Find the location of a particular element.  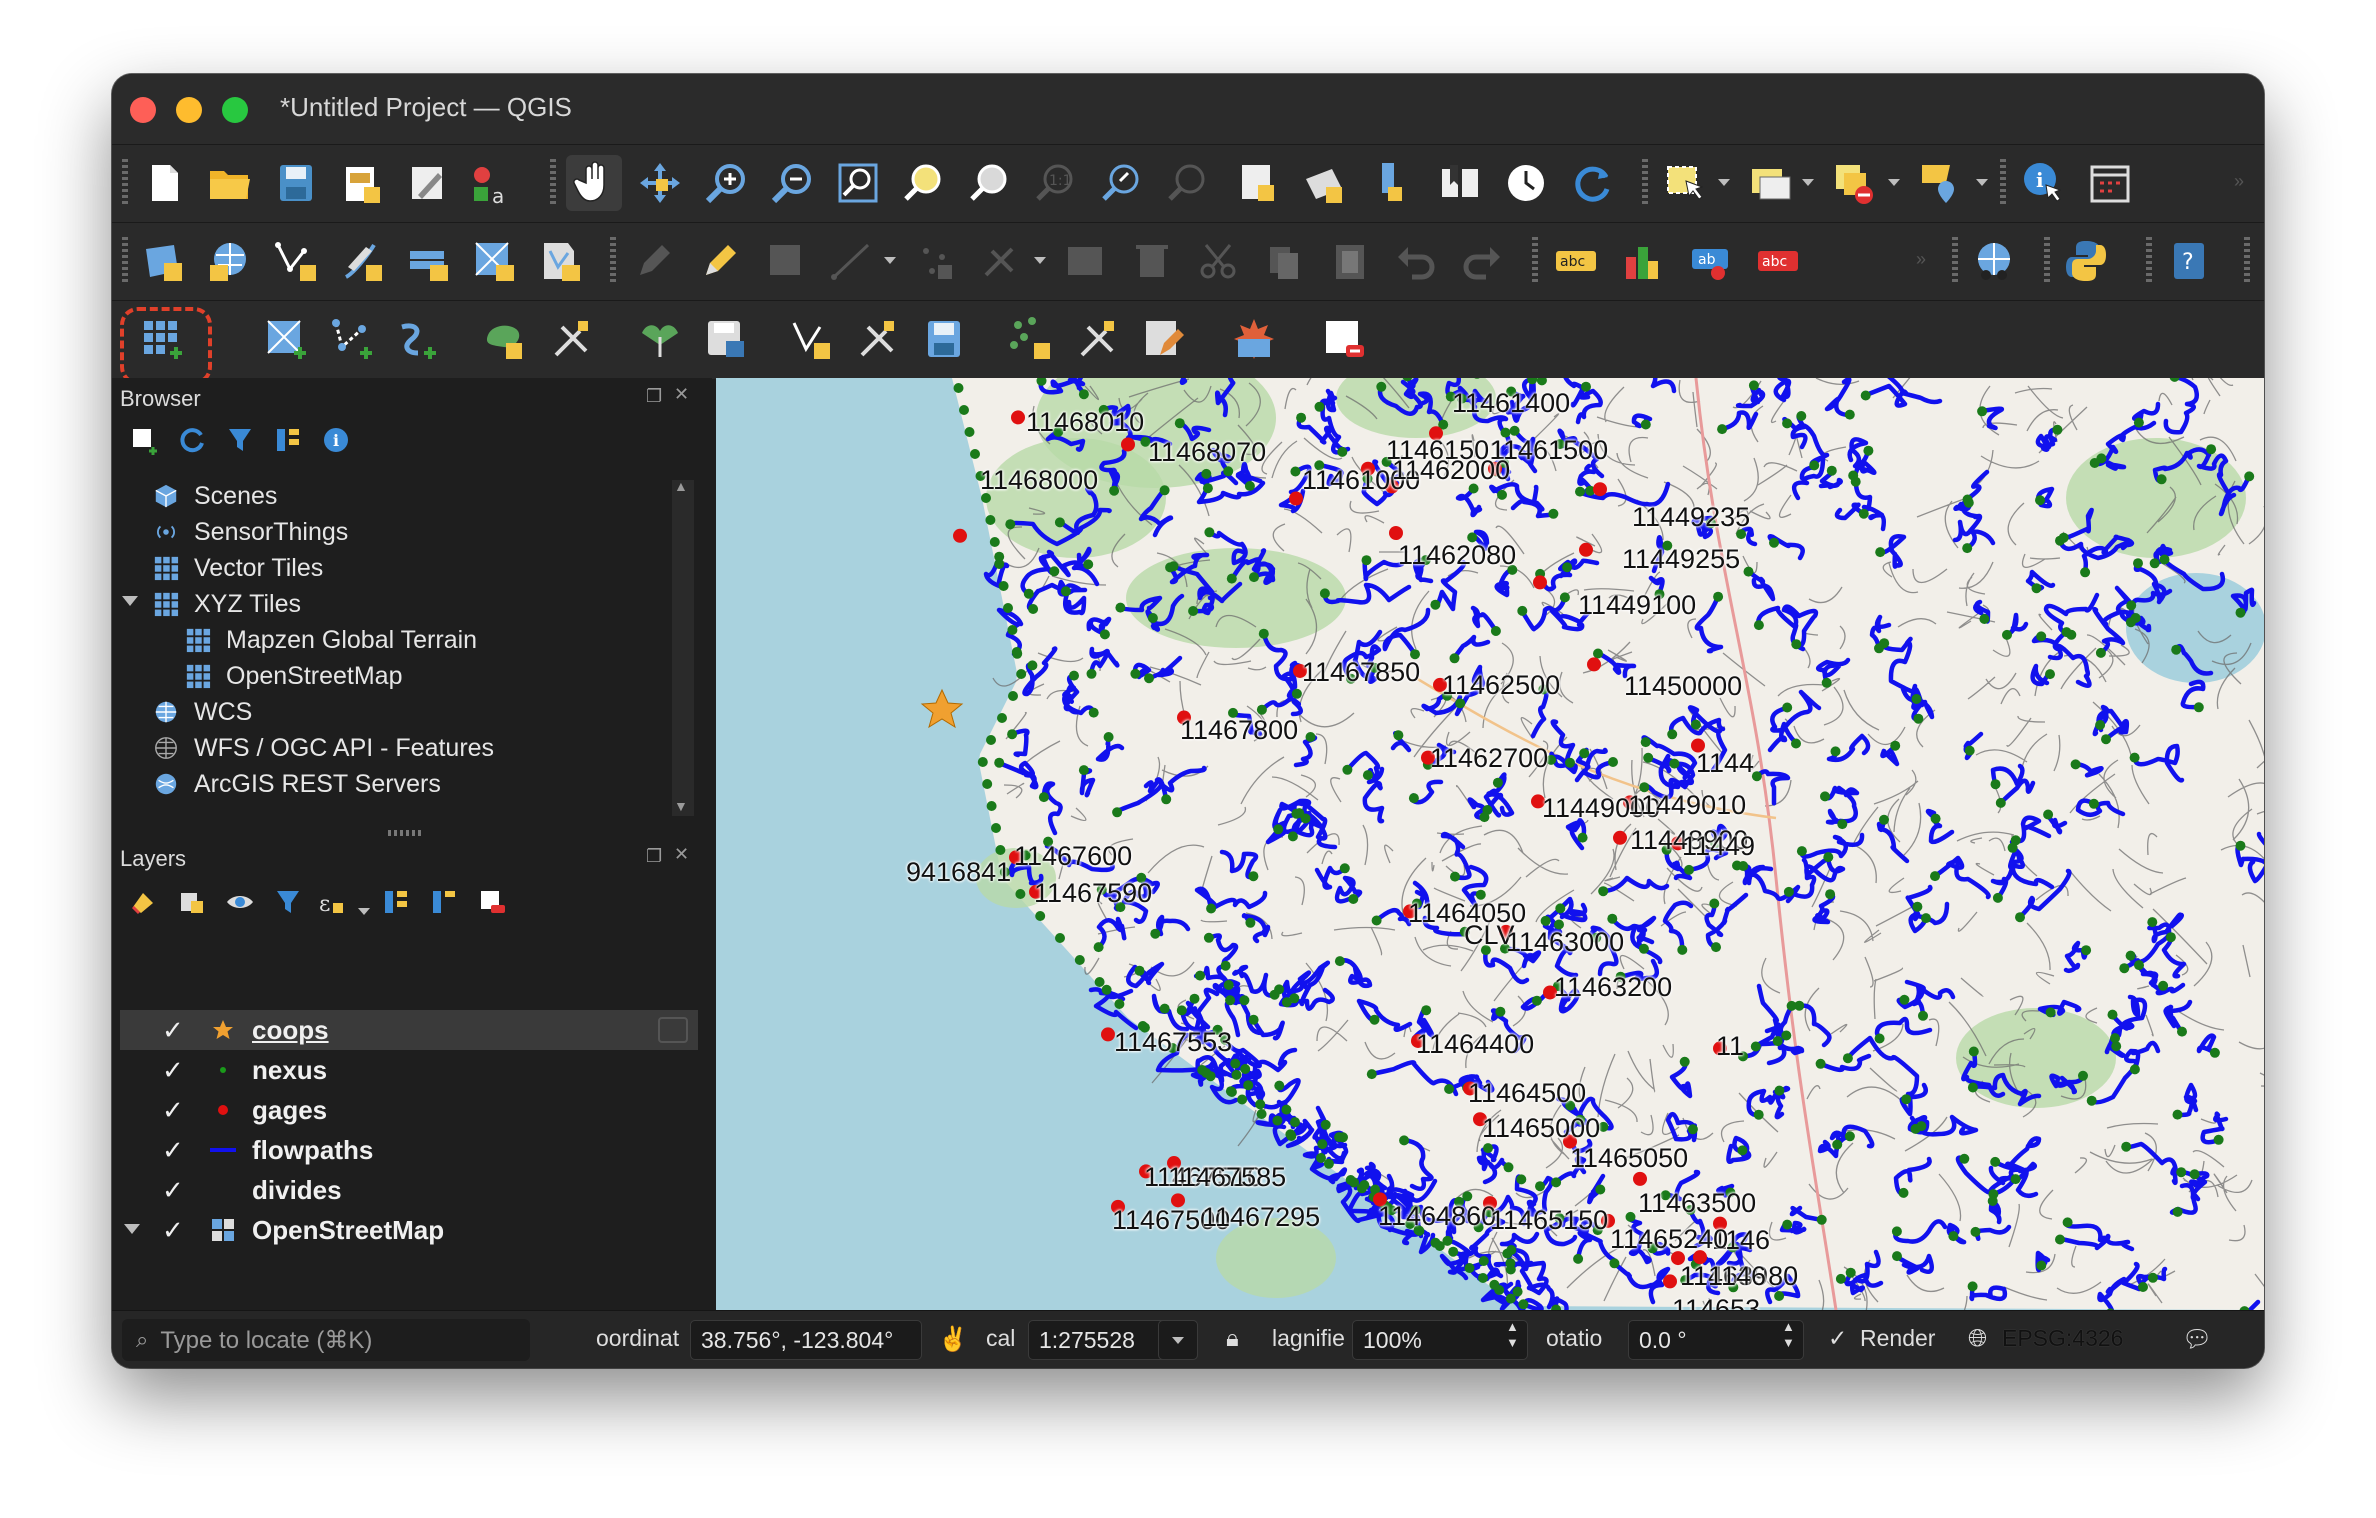

spatial-bookmark-icon is located at coordinates (1394, 183).